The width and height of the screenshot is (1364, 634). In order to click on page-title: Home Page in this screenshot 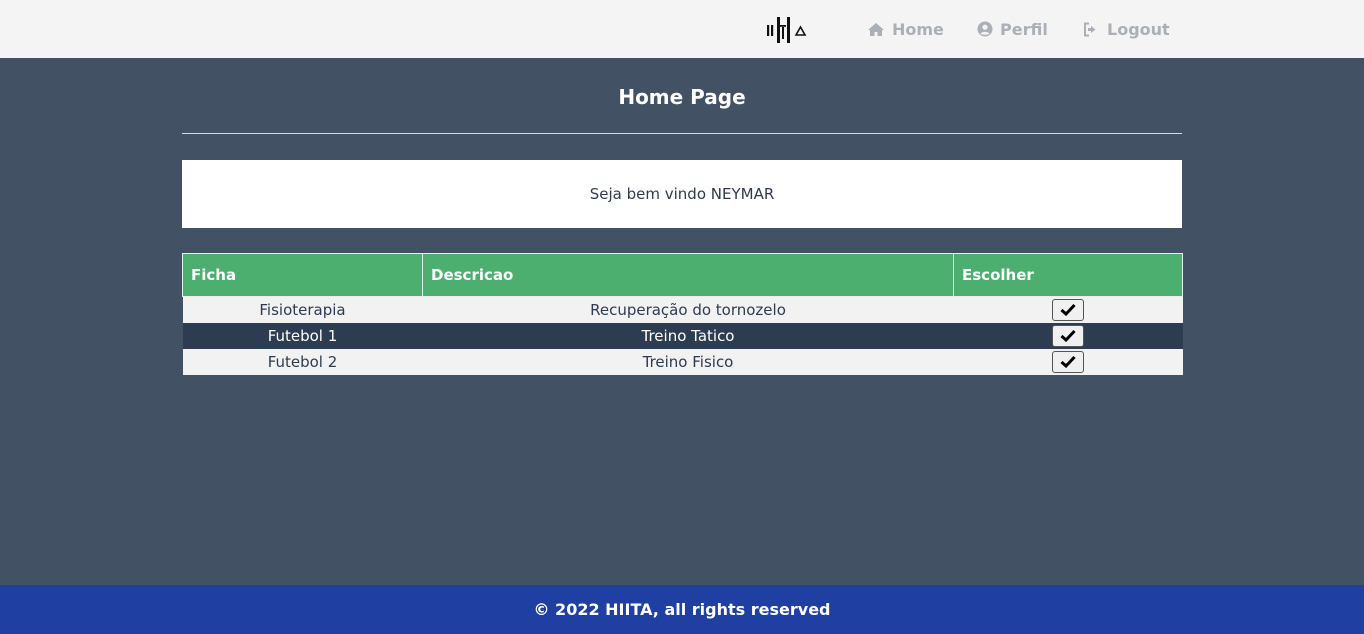, I will do `click(682, 97)`.